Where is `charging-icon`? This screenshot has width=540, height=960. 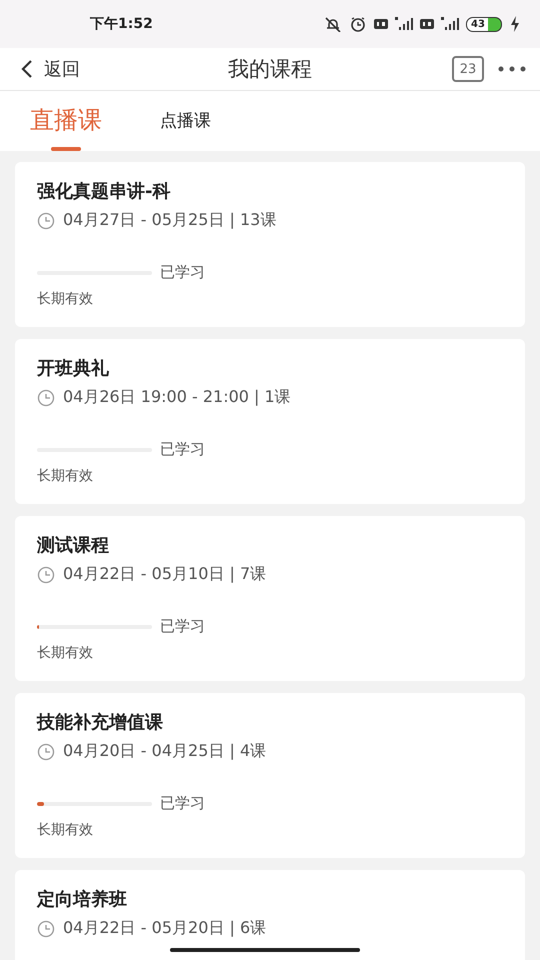
charging-icon is located at coordinates (514, 24).